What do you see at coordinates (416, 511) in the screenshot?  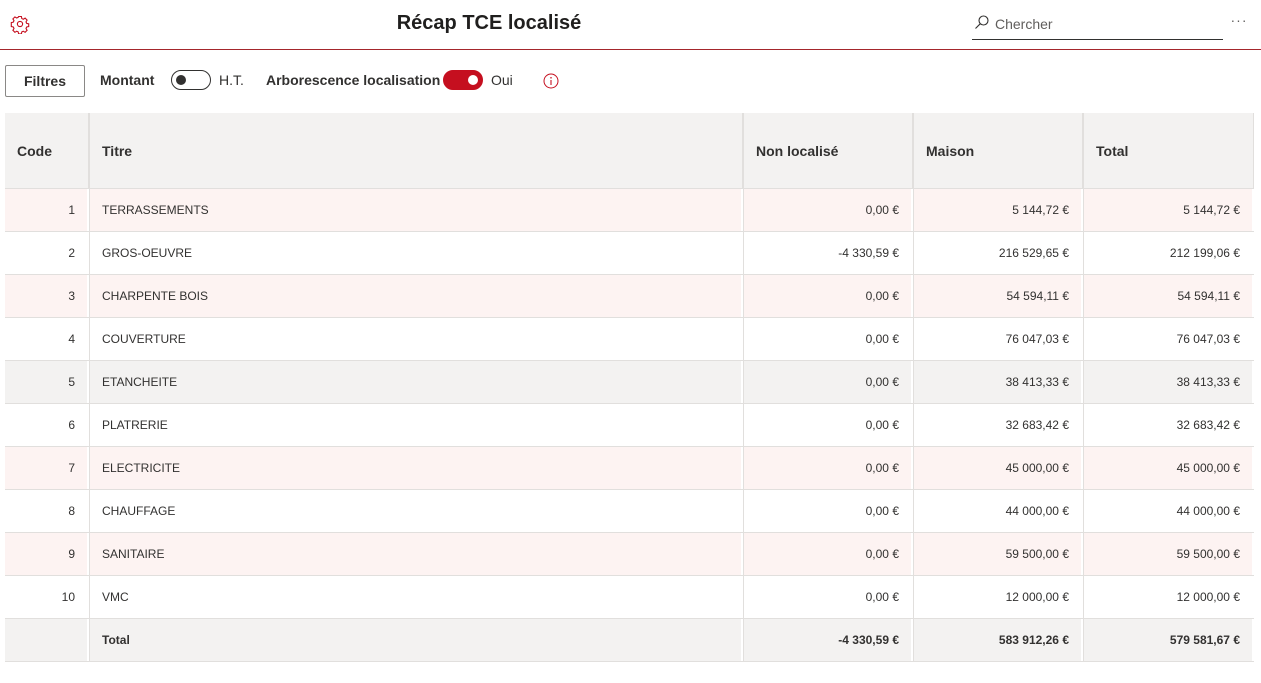 I see `cell-titre: CHAUFFAGE` at bounding box center [416, 511].